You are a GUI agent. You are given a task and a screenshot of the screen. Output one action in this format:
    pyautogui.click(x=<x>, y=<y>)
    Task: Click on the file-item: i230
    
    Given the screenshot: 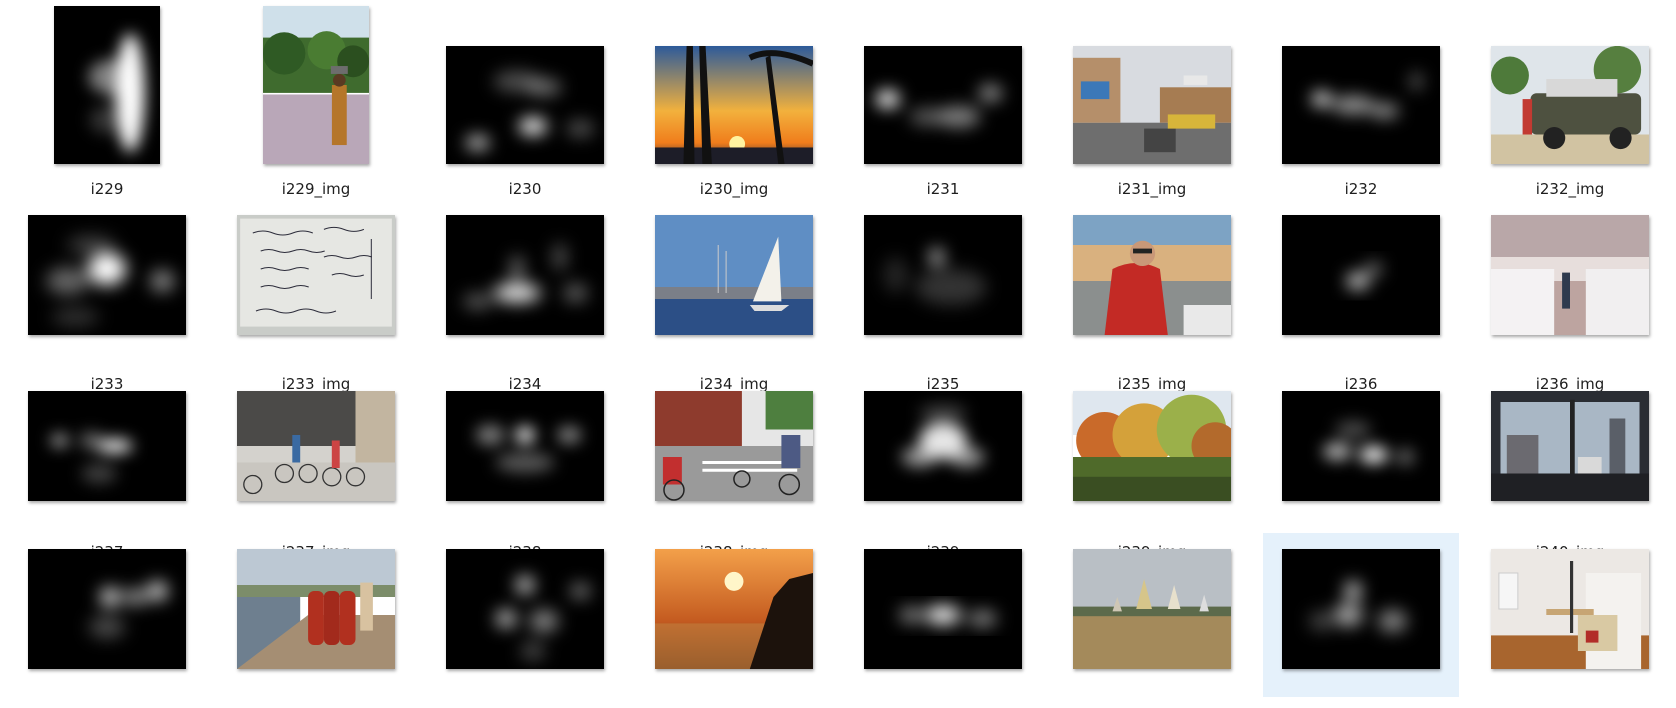 What is the action you would take?
    pyautogui.click(x=525, y=101)
    